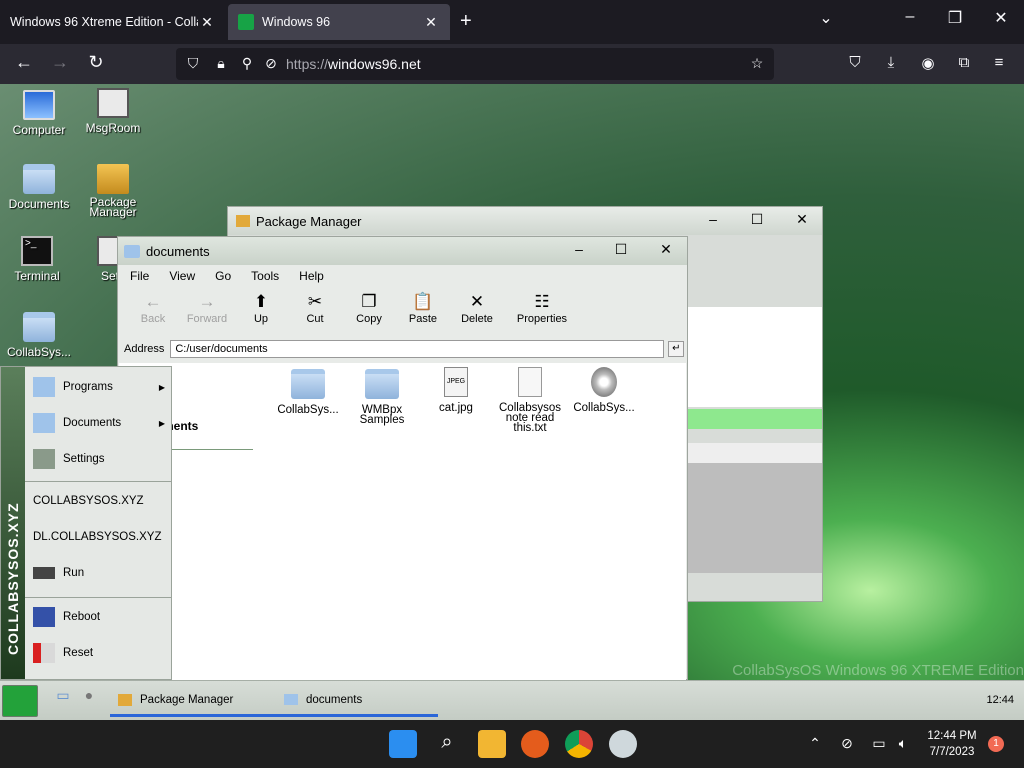 This screenshot has height=768, width=1024. What do you see at coordinates (755, 419) in the screenshot?
I see `selected-package-row` at bounding box center [755, 419].